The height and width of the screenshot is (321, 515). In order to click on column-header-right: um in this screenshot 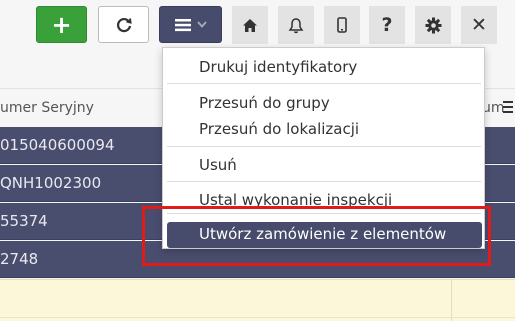, I will do `click(493, 108)`.